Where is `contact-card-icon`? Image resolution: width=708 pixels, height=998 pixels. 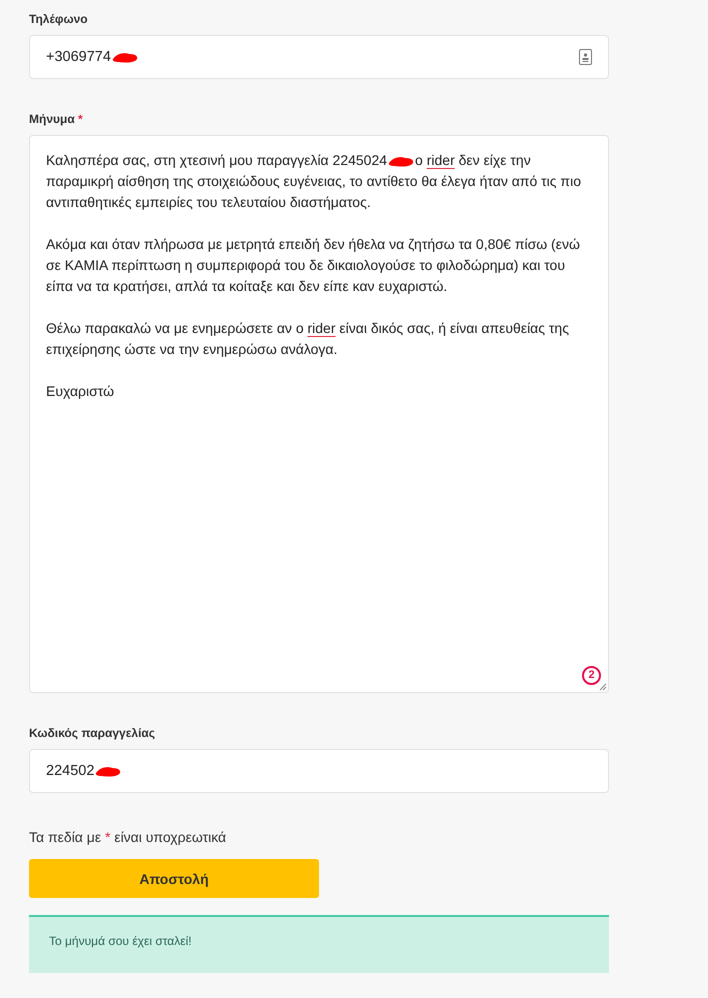 contact-card-icon is located at coordinates (585, 57).